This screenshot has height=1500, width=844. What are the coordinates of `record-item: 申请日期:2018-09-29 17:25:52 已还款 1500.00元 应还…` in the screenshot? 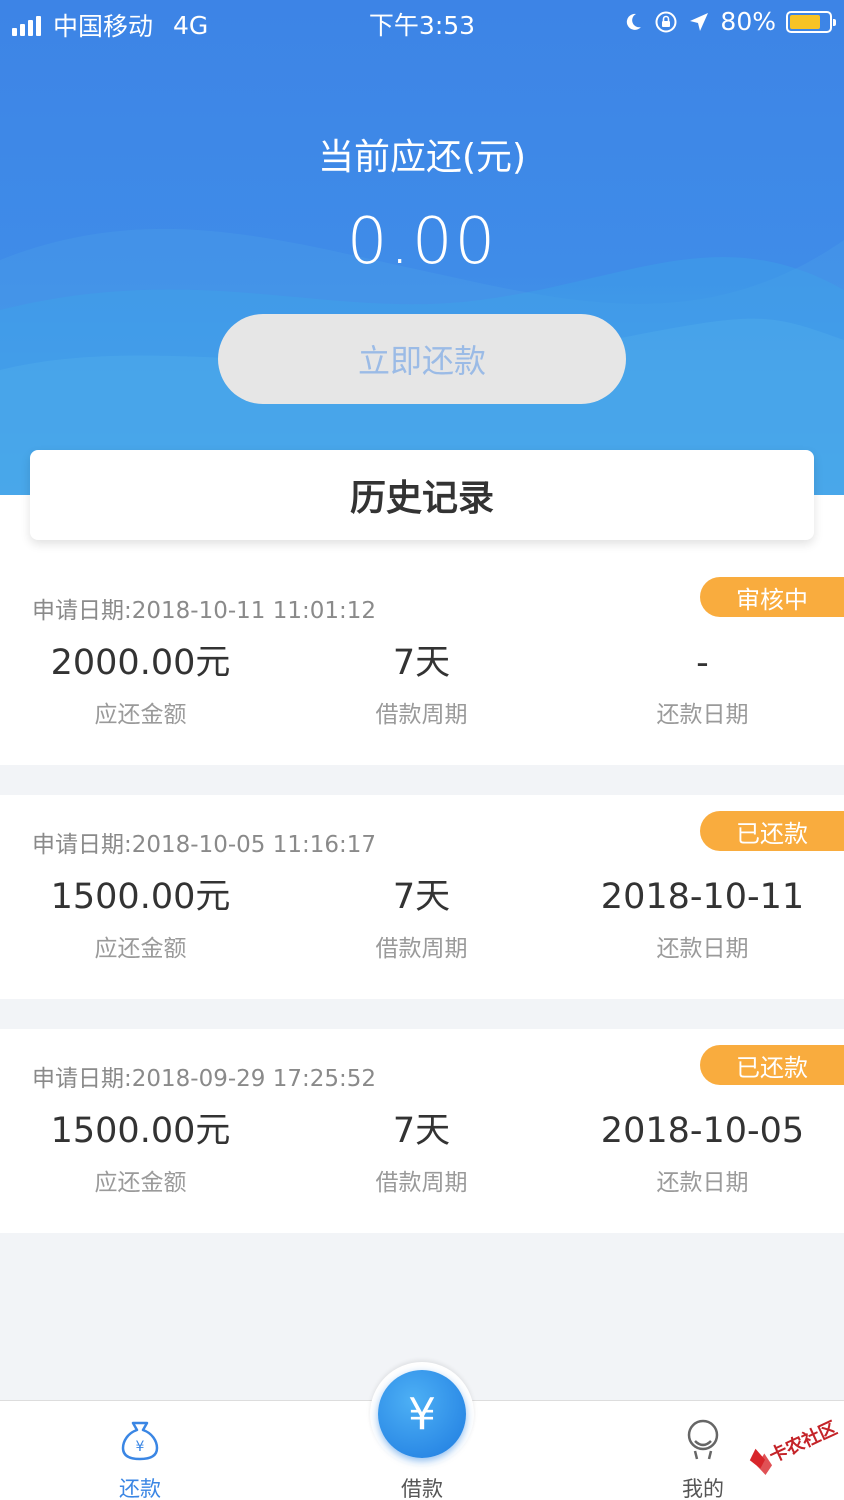 It's located at (422, 1131).